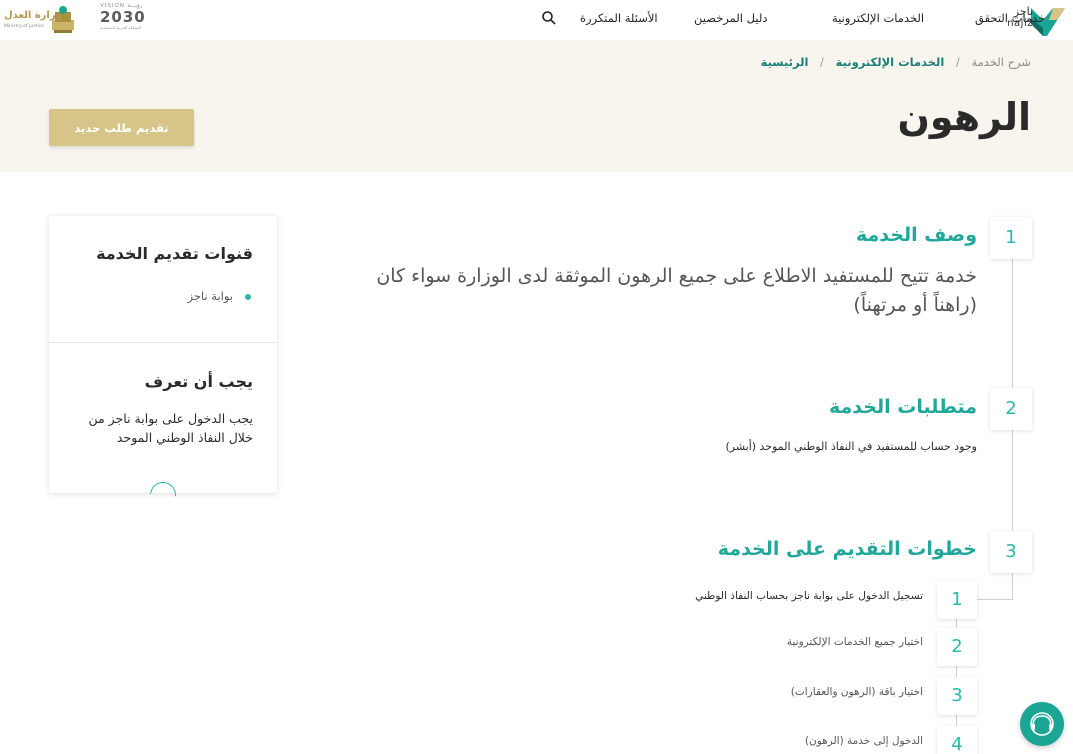  I want to click on section-number-3: 3, so click(1011, 552).